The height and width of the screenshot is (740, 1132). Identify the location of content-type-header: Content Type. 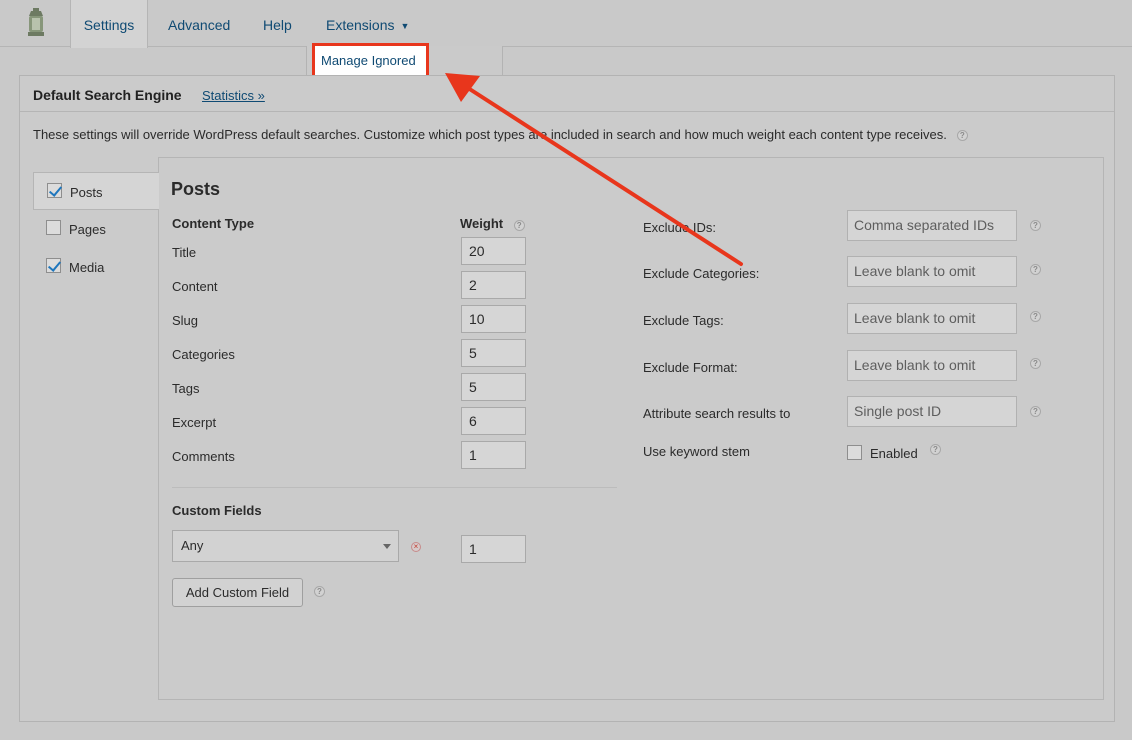
(213, 223).